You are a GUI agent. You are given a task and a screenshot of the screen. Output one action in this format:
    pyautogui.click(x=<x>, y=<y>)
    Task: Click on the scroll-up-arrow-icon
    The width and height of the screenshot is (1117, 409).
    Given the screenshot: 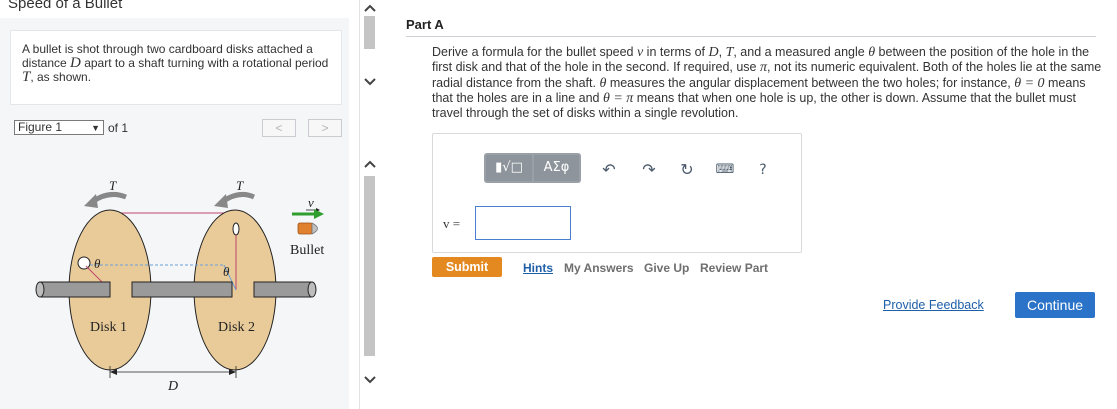 What is the action you would take?
    pyautogui.click(x=370, y=9)
    